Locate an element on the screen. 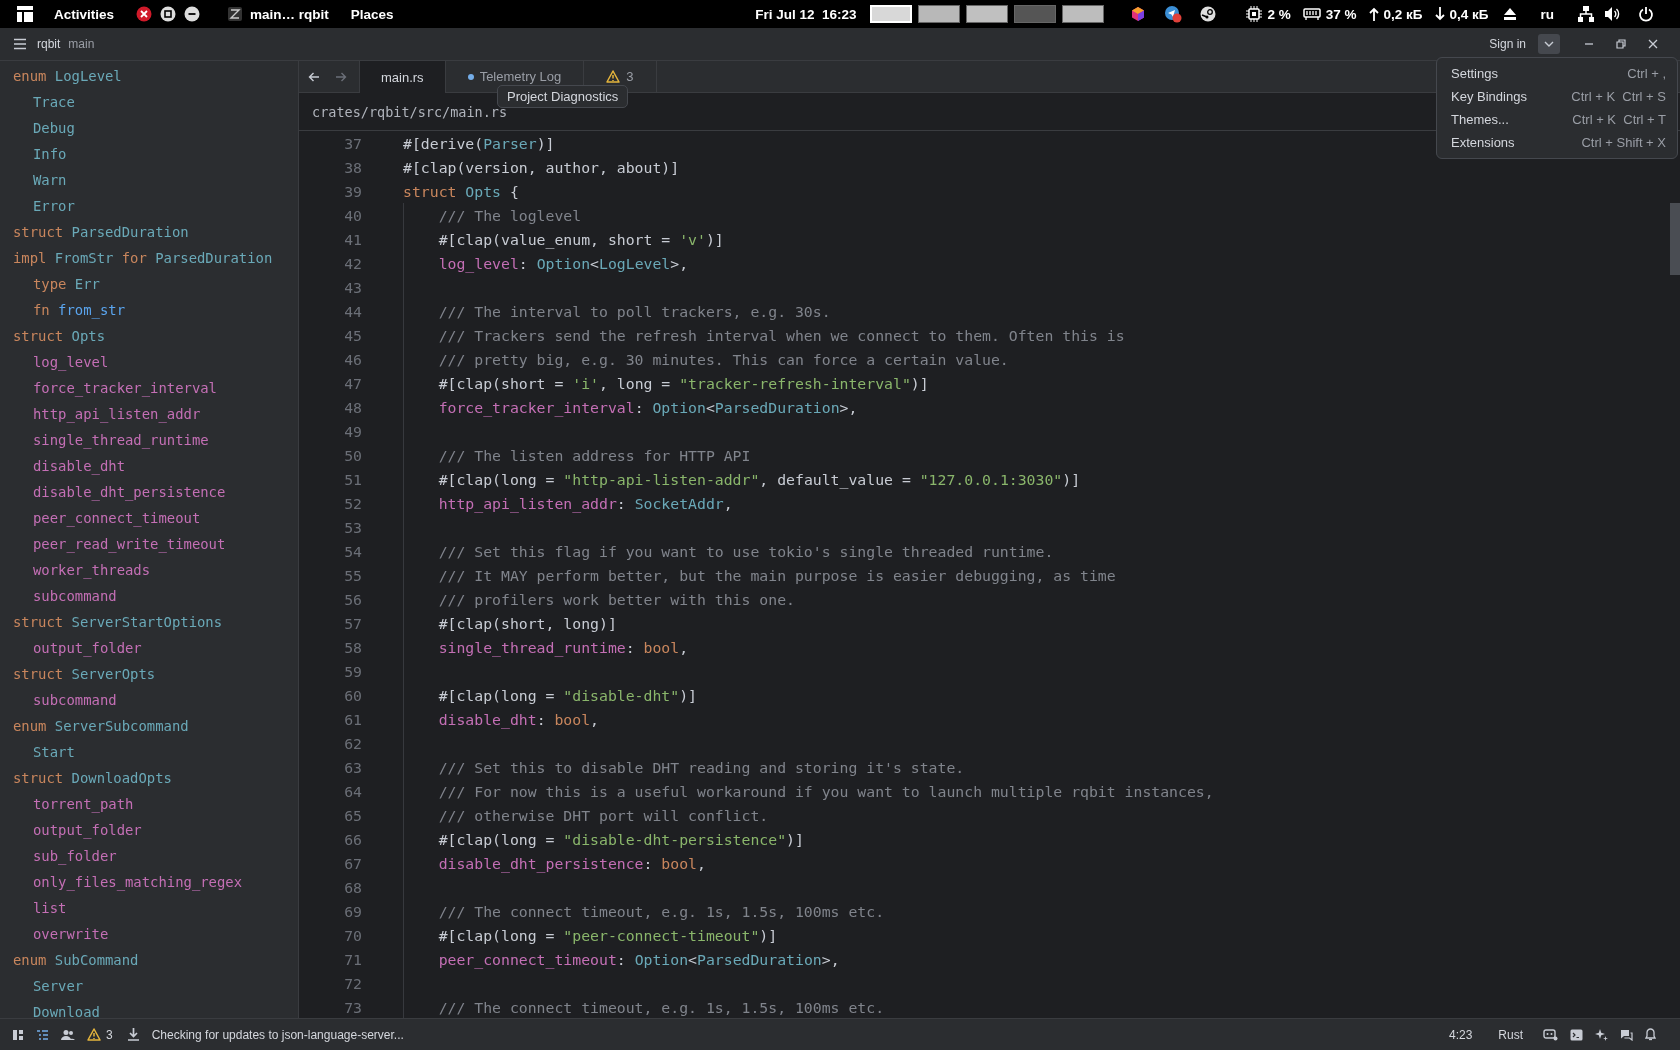 The width and height of the screenshot is (1680, 1050). code-line: /// Trackers send the refresh interval when we connect to them. Often this is is located at coordinates (781, 335).